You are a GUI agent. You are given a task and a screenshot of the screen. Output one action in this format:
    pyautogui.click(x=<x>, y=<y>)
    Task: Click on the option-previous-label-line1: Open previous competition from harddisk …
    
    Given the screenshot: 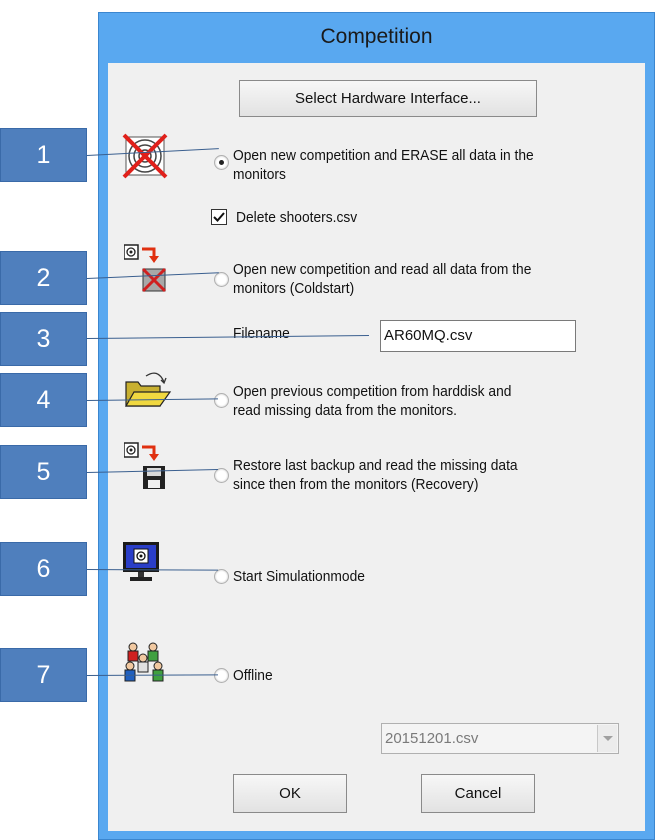 What is the action you would take?
    pyautogui.click(x=372, y=391)
    